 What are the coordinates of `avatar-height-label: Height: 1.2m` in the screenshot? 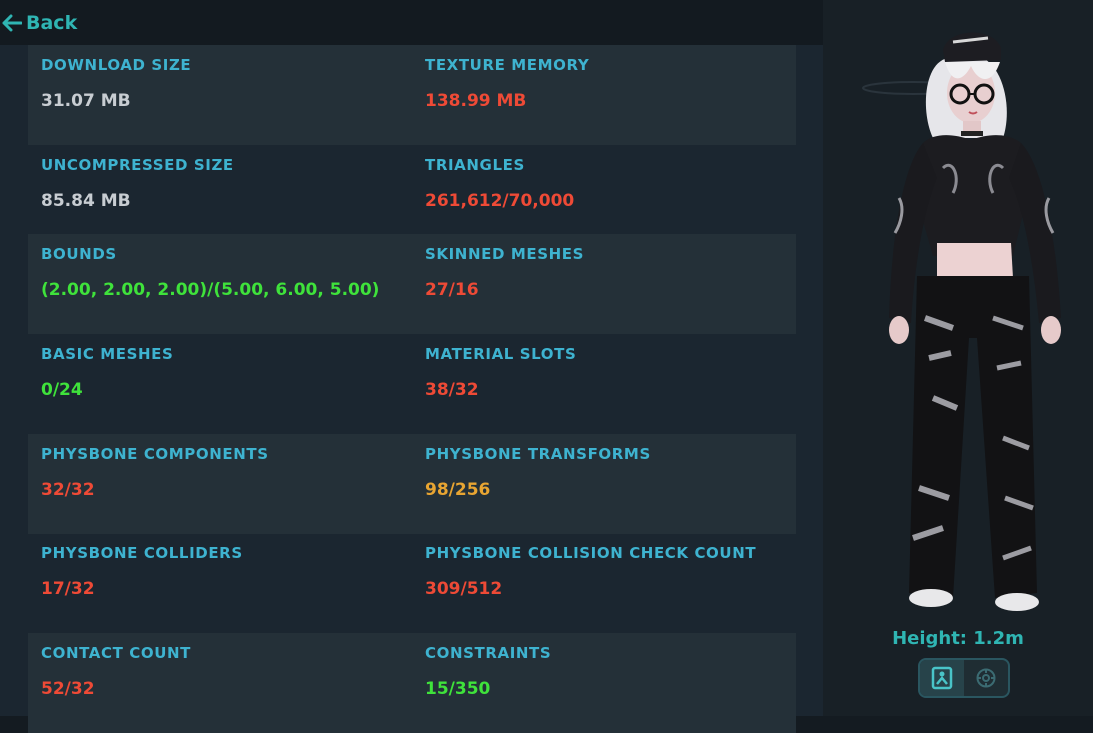 It's located at (958, 638).